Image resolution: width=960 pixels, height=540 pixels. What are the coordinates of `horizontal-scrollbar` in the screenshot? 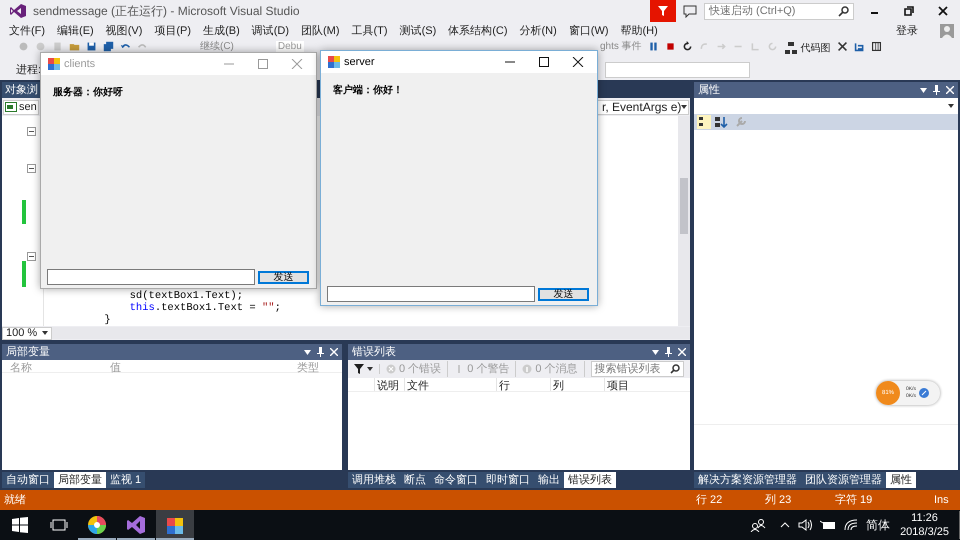 It's located at (371, 333).